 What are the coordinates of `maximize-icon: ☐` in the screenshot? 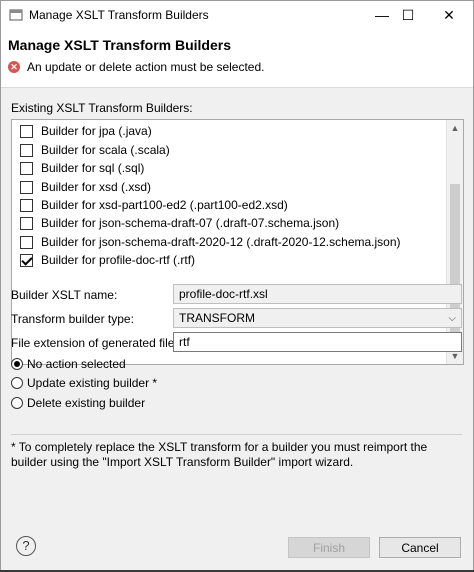 It's located at (408, 14).